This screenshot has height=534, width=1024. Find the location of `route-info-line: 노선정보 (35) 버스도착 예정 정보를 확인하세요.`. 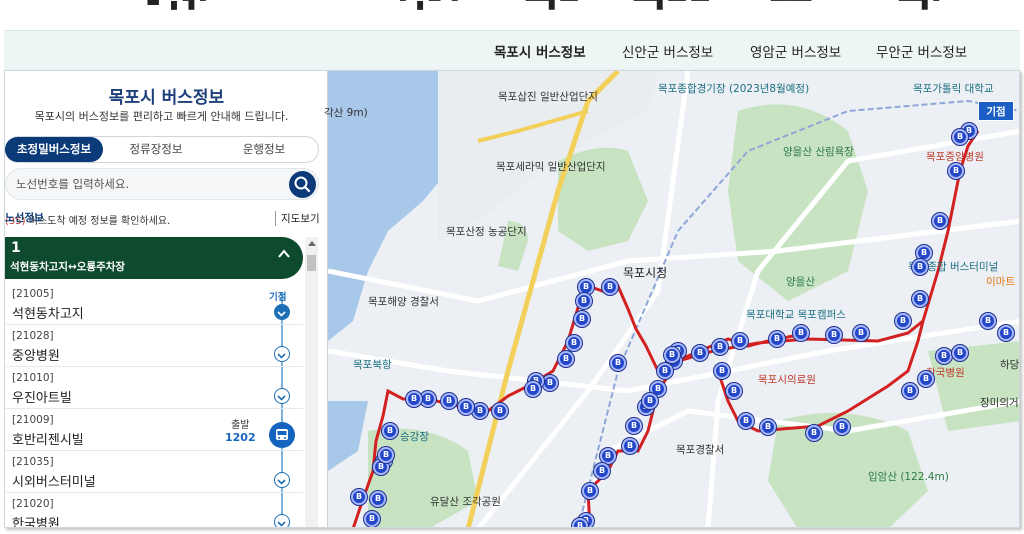

route-info-line: 노선정보 (35) 버스도착 예정 정보를 확인하세요. is located at coordinates (87, 219).